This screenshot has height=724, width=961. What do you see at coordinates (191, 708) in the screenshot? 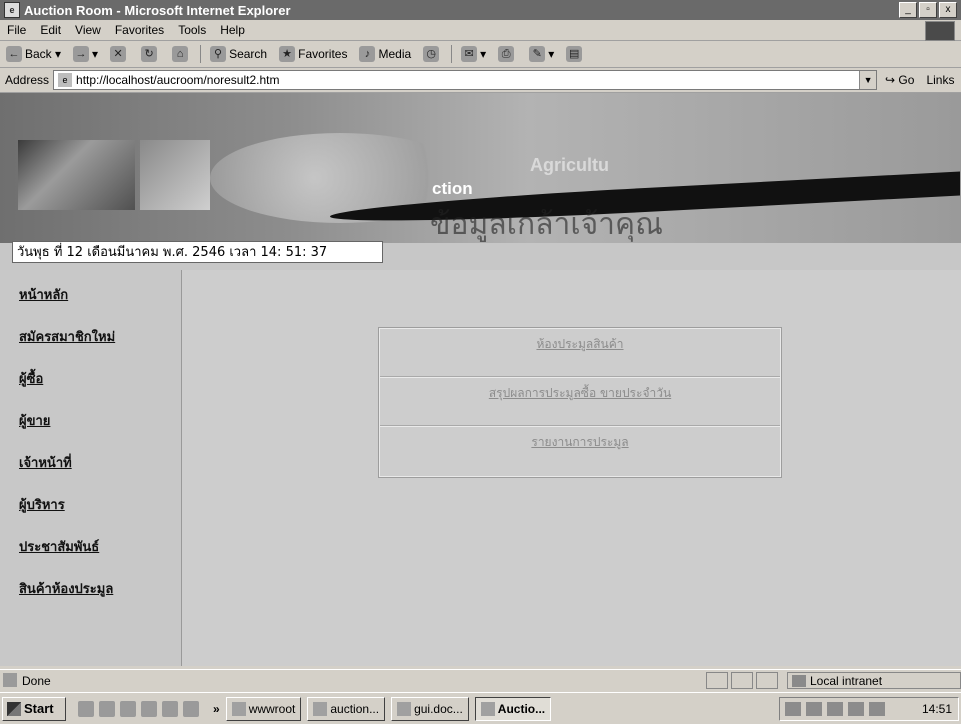
I see `quicklaunch-excel-icon` at bounding box center [191, 708].